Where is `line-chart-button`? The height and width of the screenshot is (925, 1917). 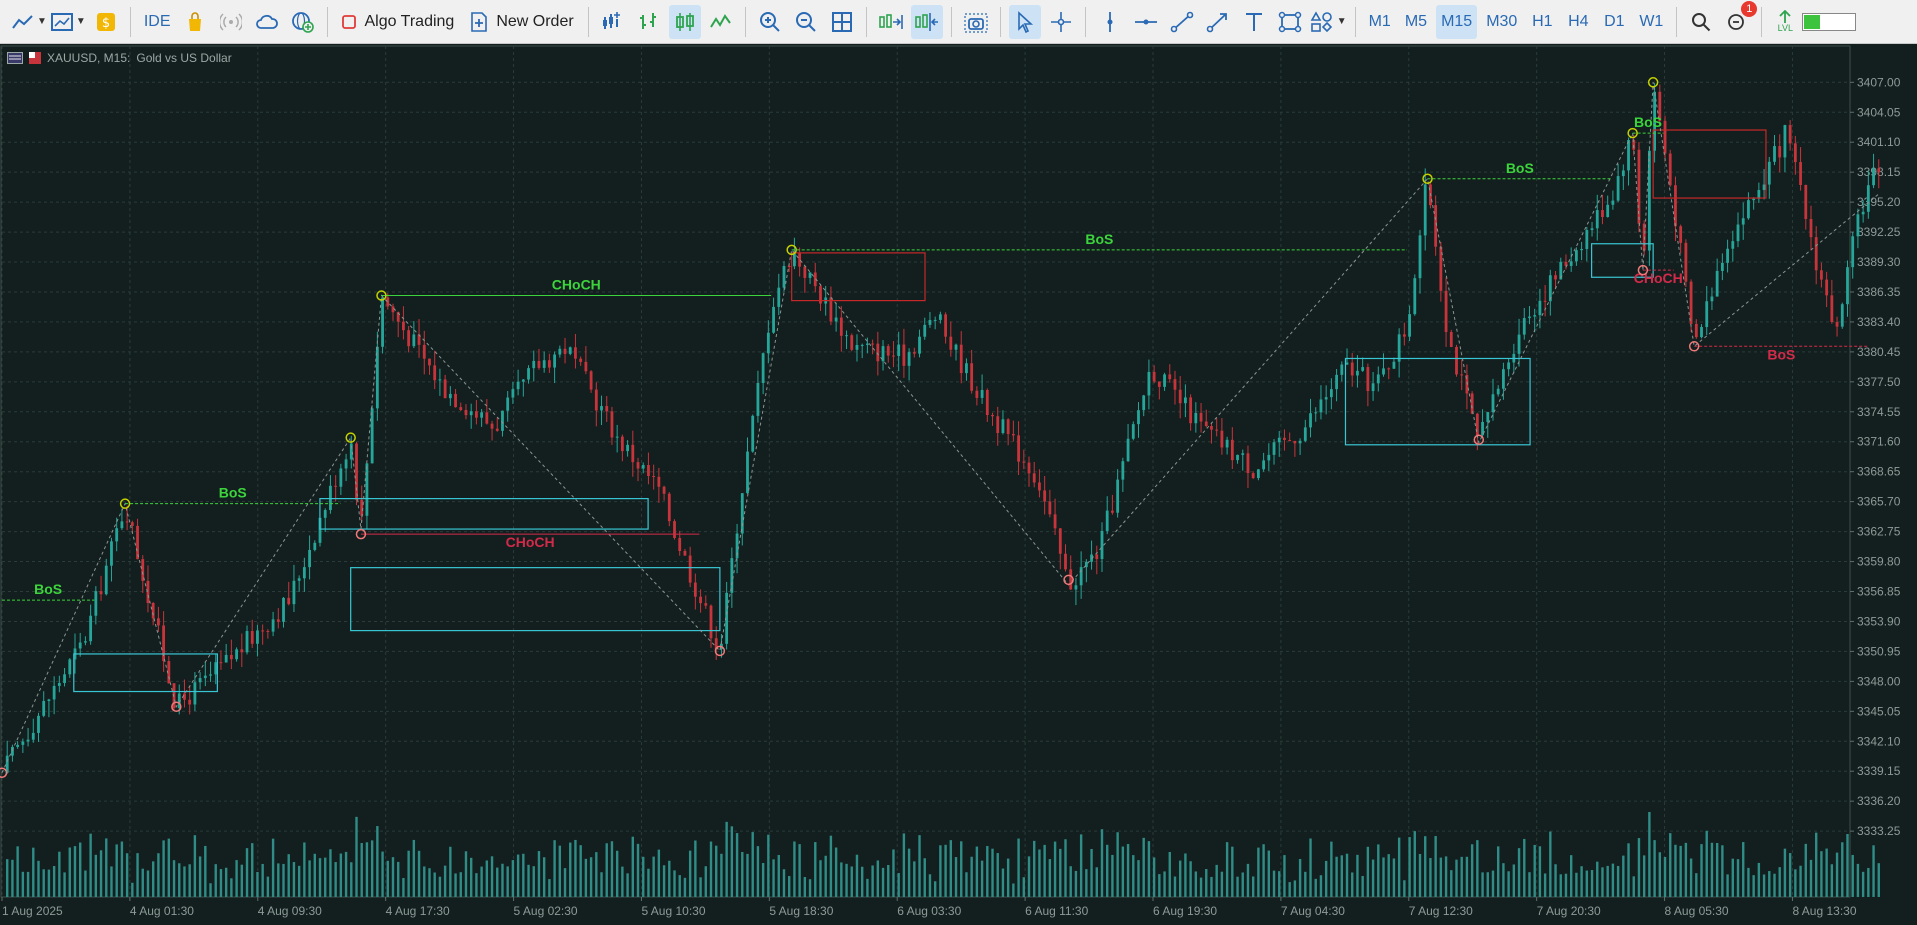 line-chart-button is located at coordinates (721, 22).